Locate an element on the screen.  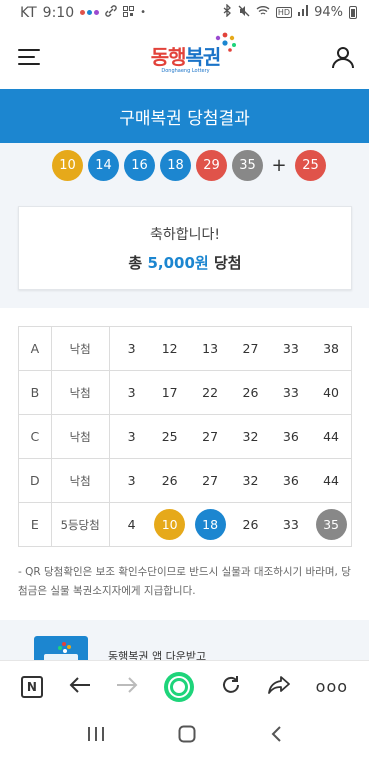
ticket-row: B 낙첨 3 17 22 26 33 40 is located at coordinates (185, 392).